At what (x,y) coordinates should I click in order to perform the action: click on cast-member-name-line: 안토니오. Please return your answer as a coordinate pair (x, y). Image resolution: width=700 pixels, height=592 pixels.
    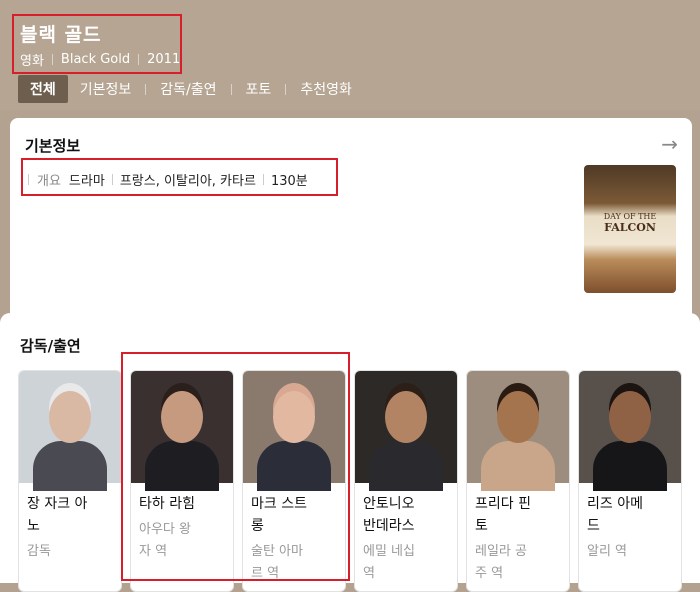
    Looking at the image, I should click on (389, 504).